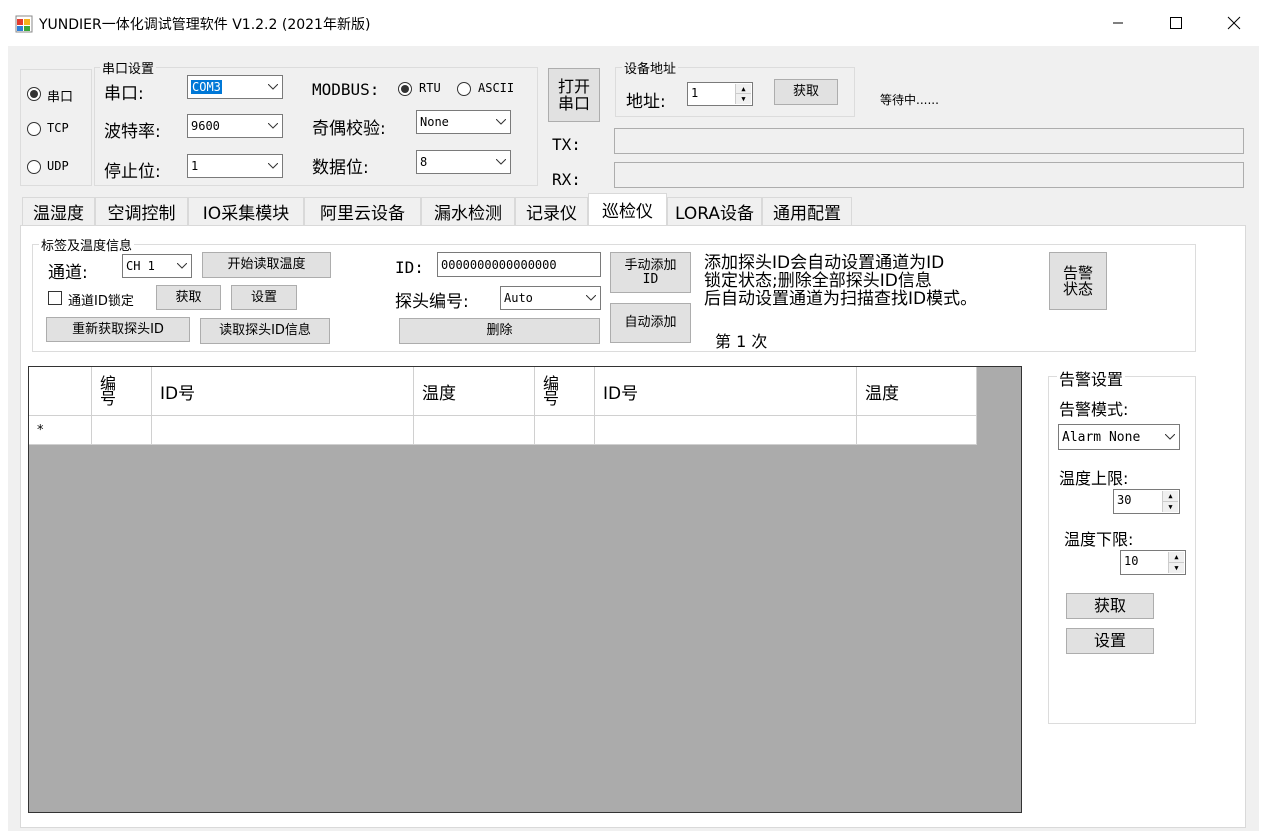 The image size is (1267, 837). I want to click on grid-corner-cell, so click(60, 391).